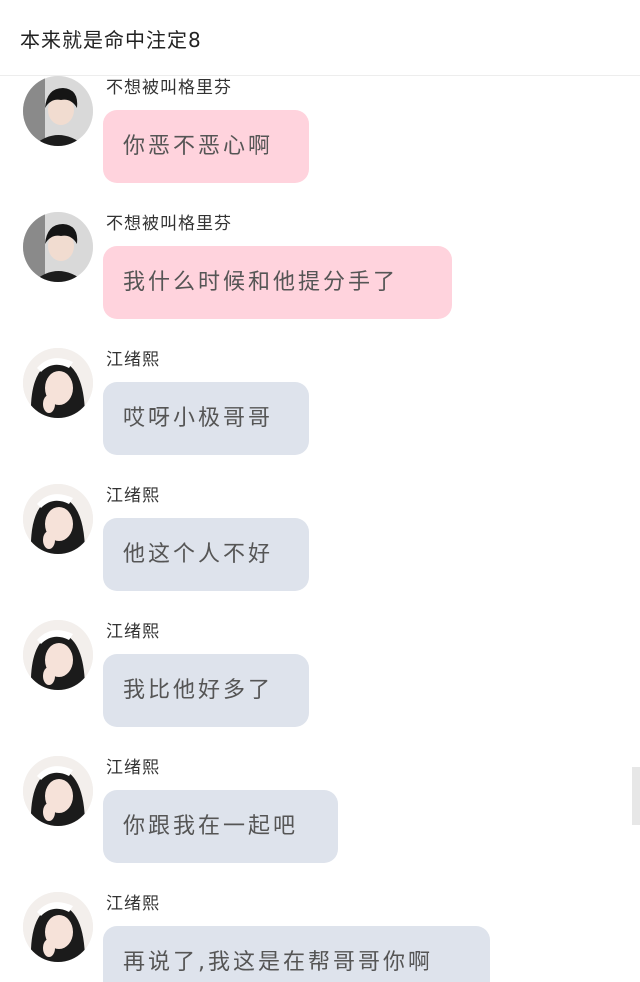 The height and width of the screenshot is (982, 640). I want to click on message-row: 江绪熙 再说了,我这是在帮哥哥你啊, so click(320, 937).